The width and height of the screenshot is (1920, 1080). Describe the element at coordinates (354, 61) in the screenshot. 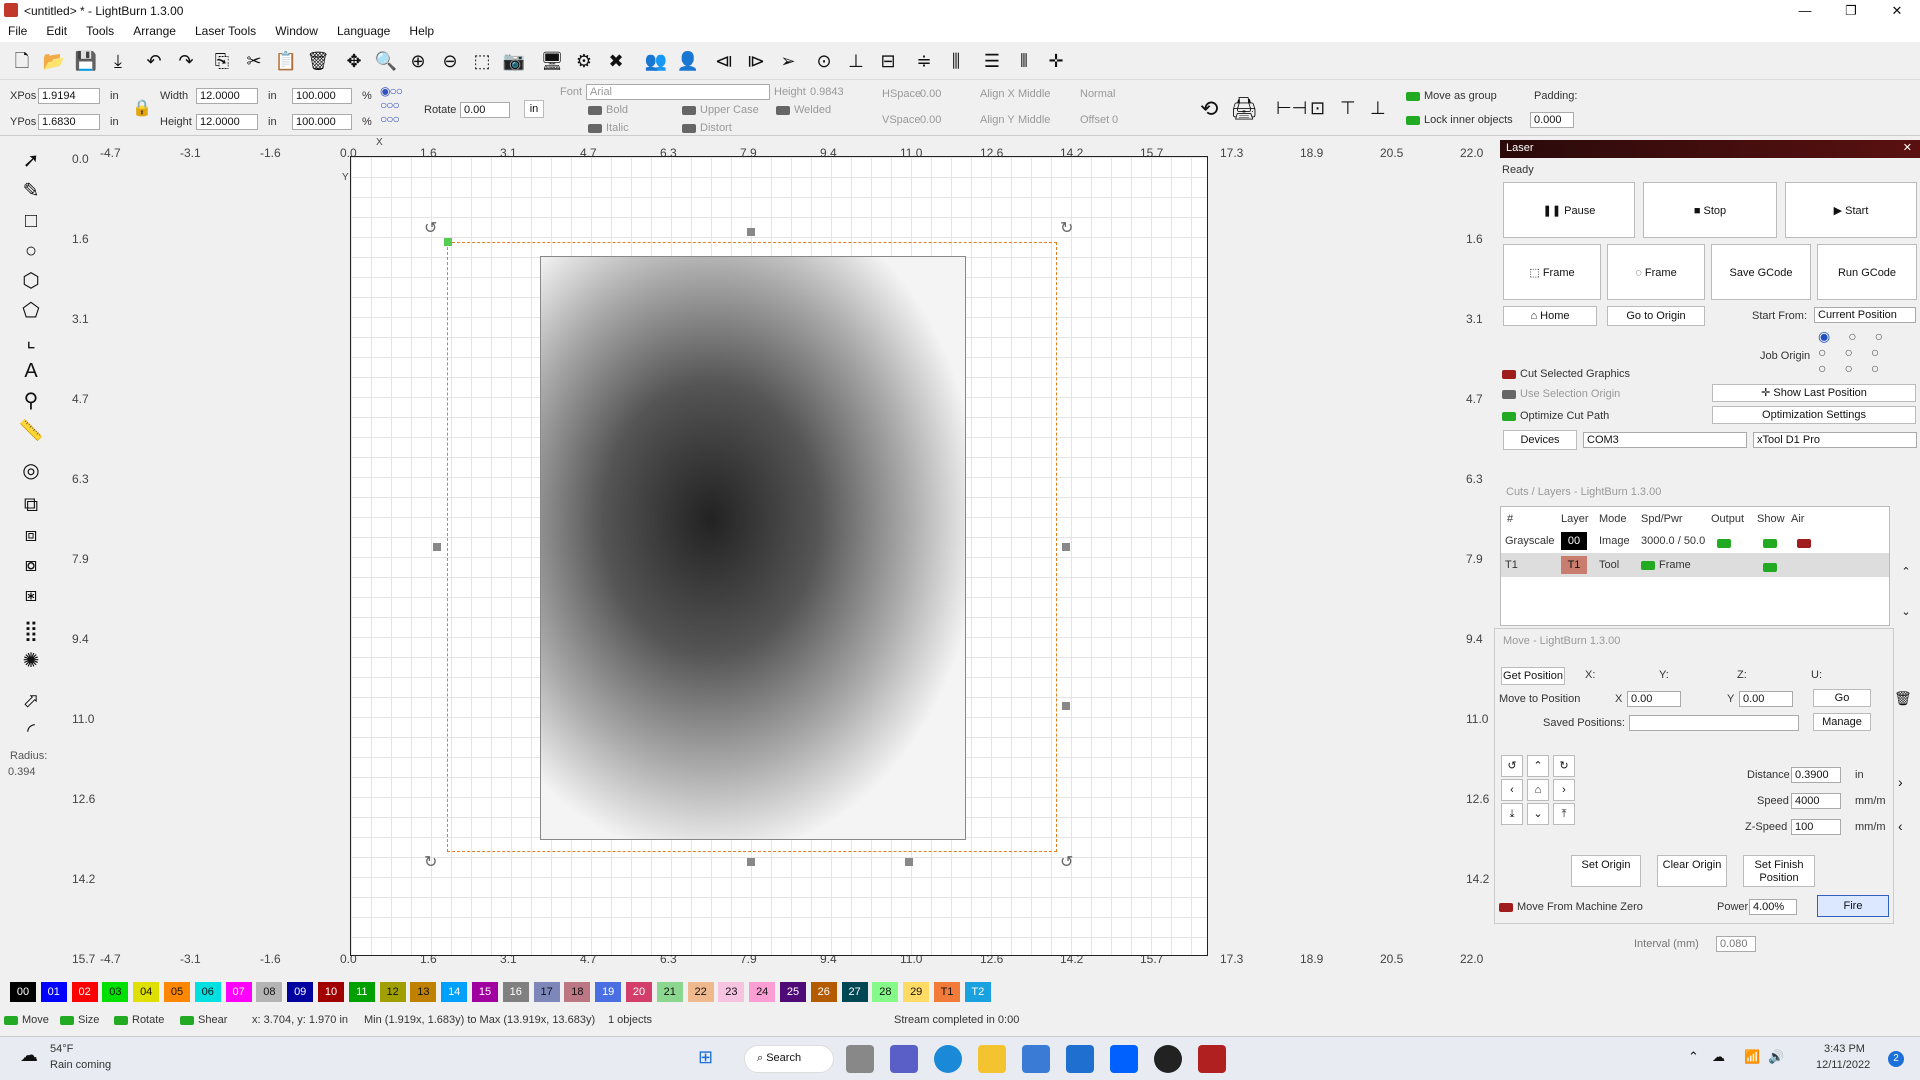

I see `pan-icon: ✥` at that location.